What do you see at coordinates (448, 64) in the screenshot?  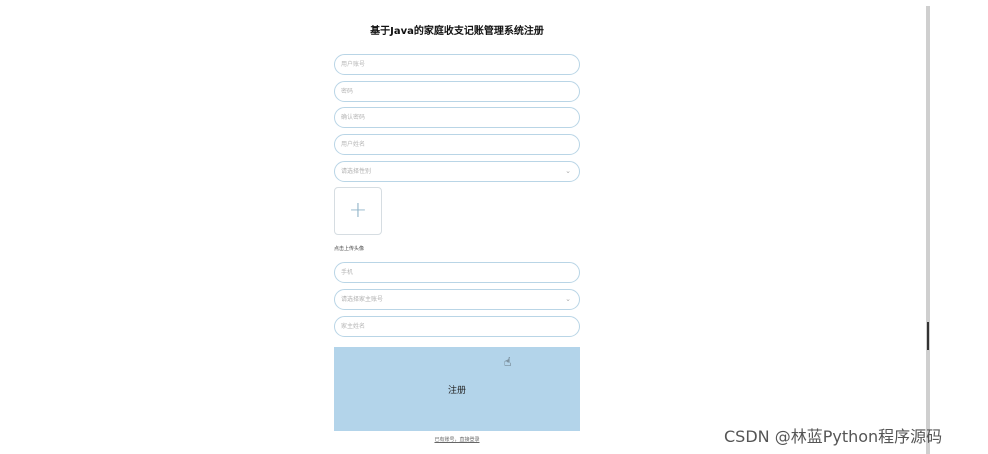 I see `account-input` at bounding box center [448, 64].